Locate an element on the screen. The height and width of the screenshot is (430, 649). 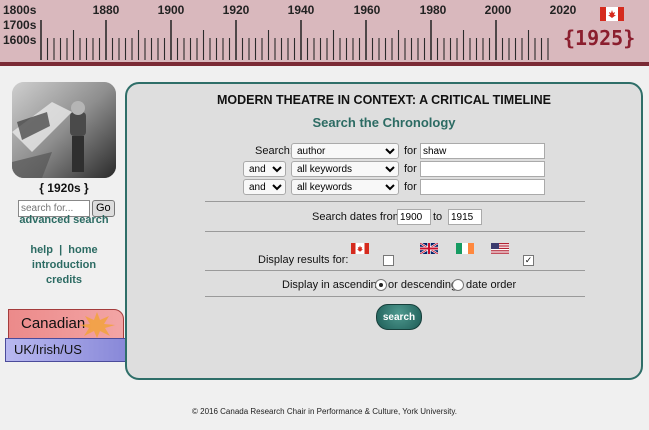
date-order-label: date order is located at coordinates (491, 285).